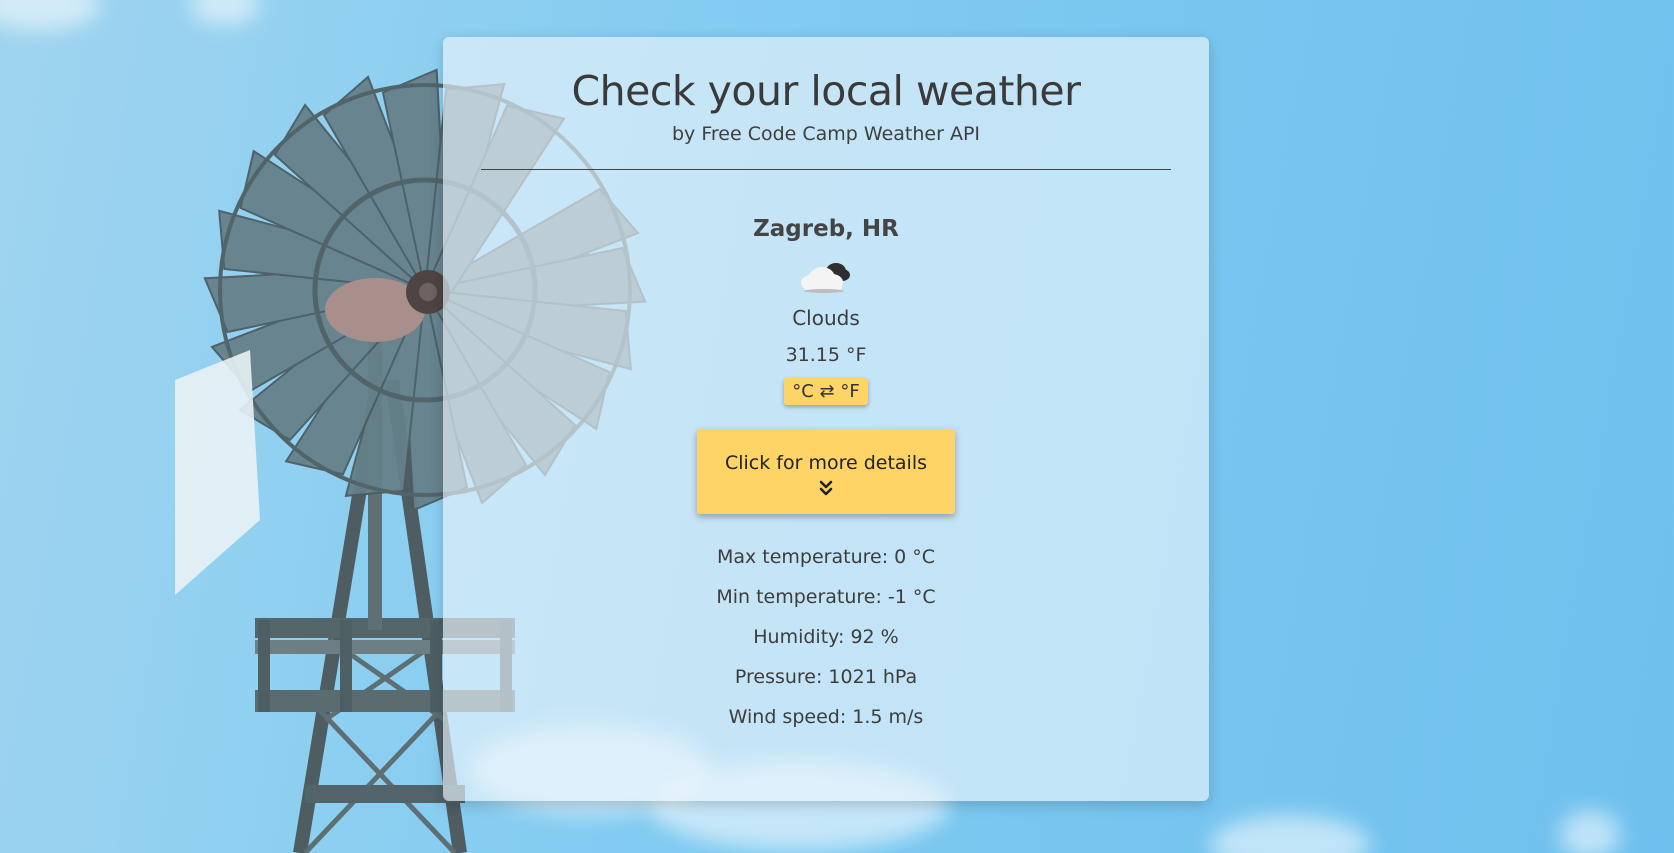  Describe the element at coordinates (826, 91) in the screenshot. I see `page-title: Check your local weather` at that location.